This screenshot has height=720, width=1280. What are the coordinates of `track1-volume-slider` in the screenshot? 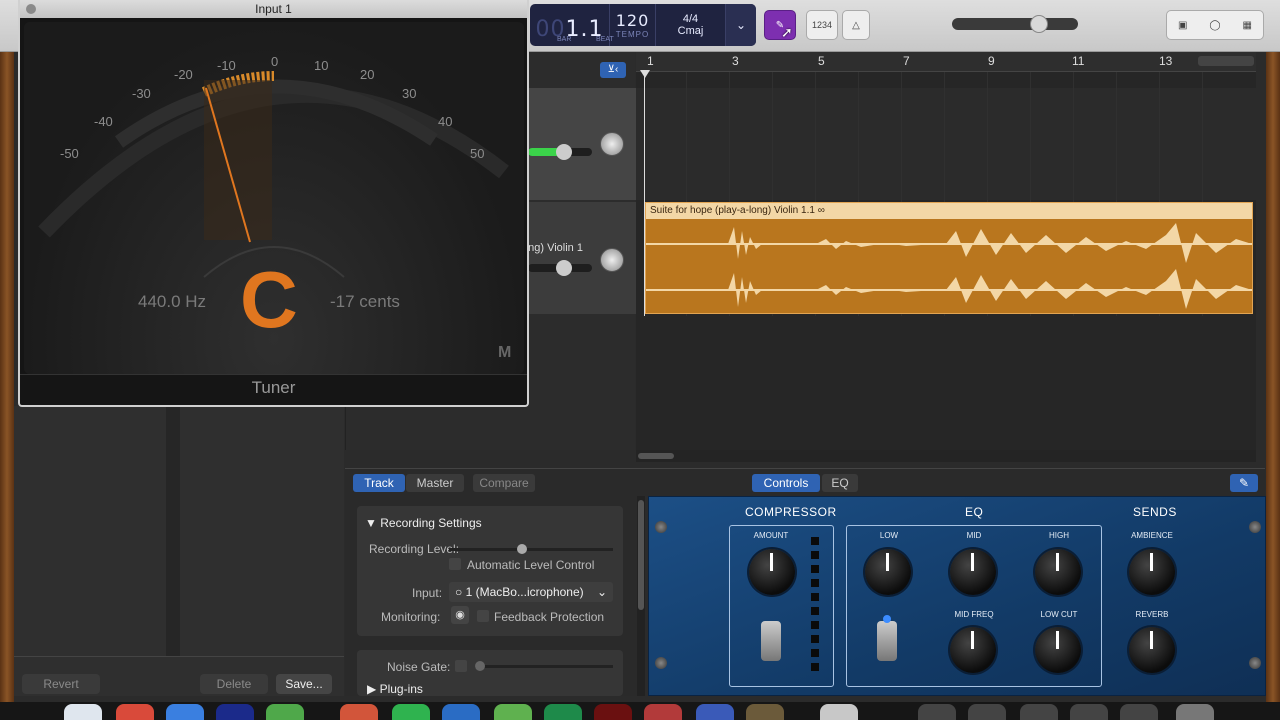 It's located at (560, 152).